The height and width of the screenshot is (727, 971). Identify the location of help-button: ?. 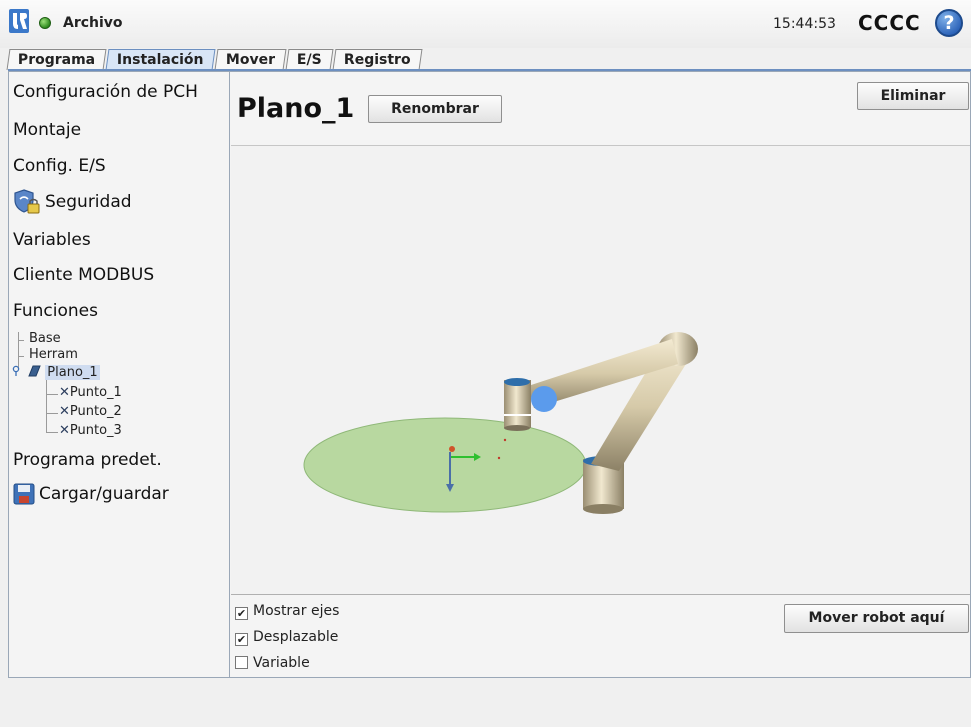
(949, 23).